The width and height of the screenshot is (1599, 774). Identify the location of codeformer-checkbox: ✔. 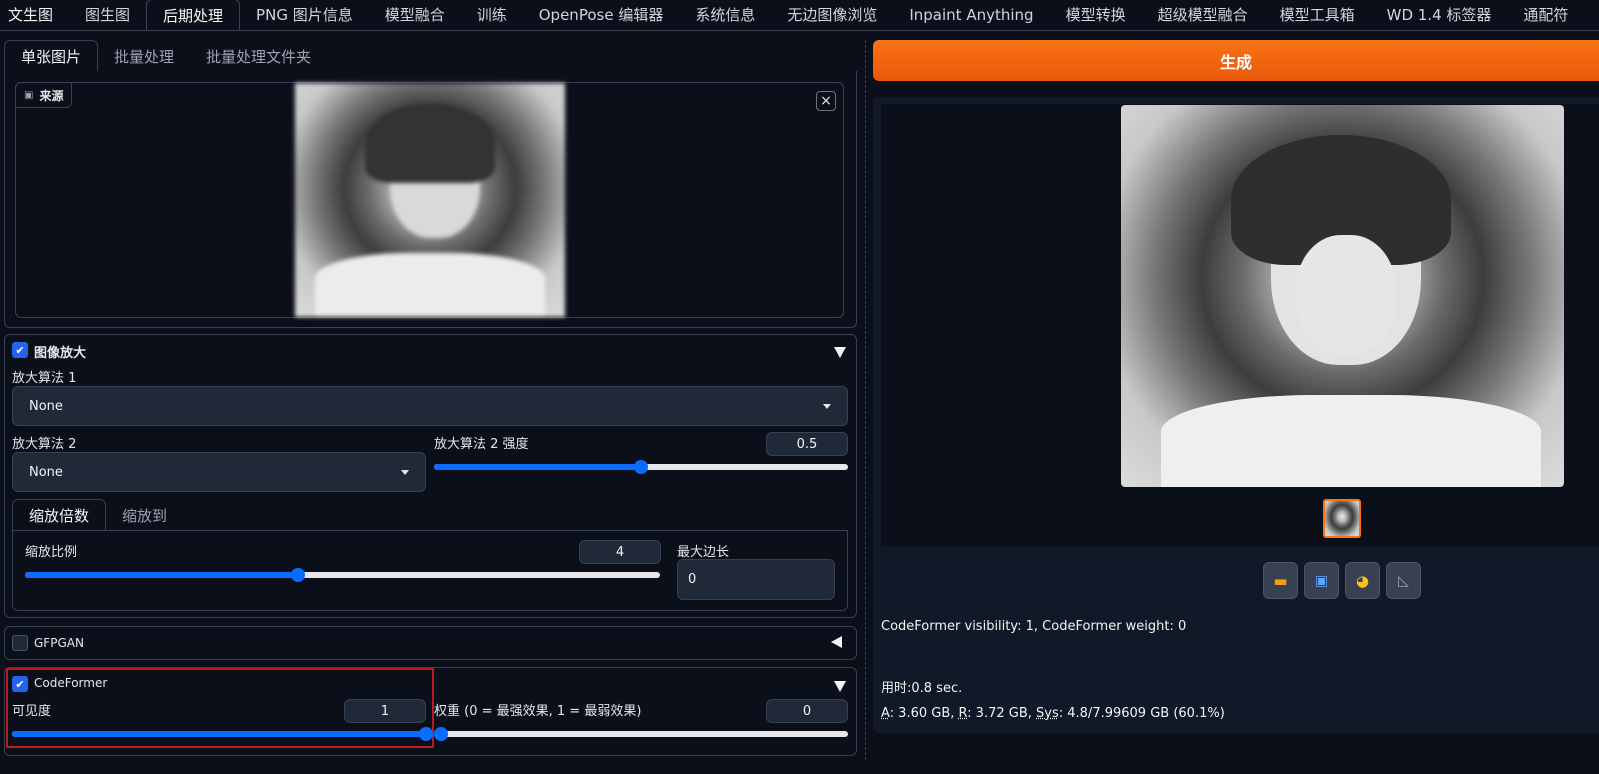
(20, 684).